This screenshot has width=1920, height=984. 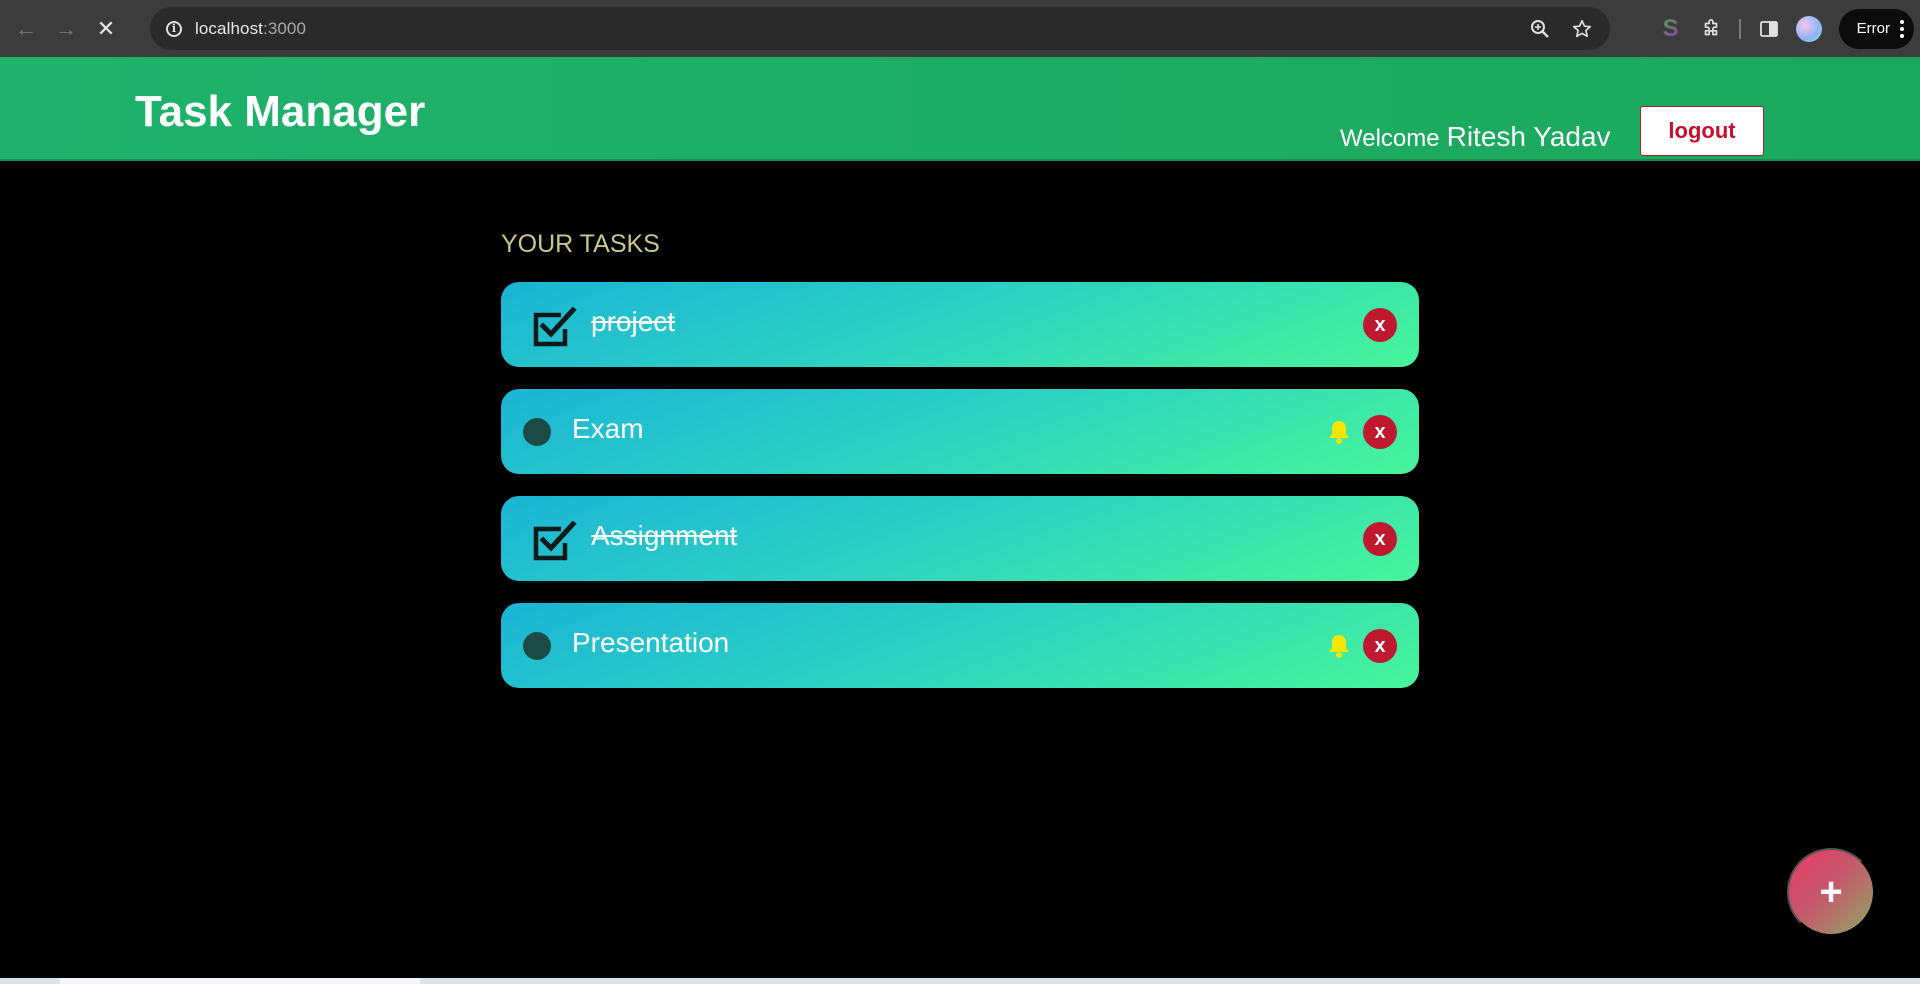 I want to click on add-task-button: +, so click(x=1831, y=892).